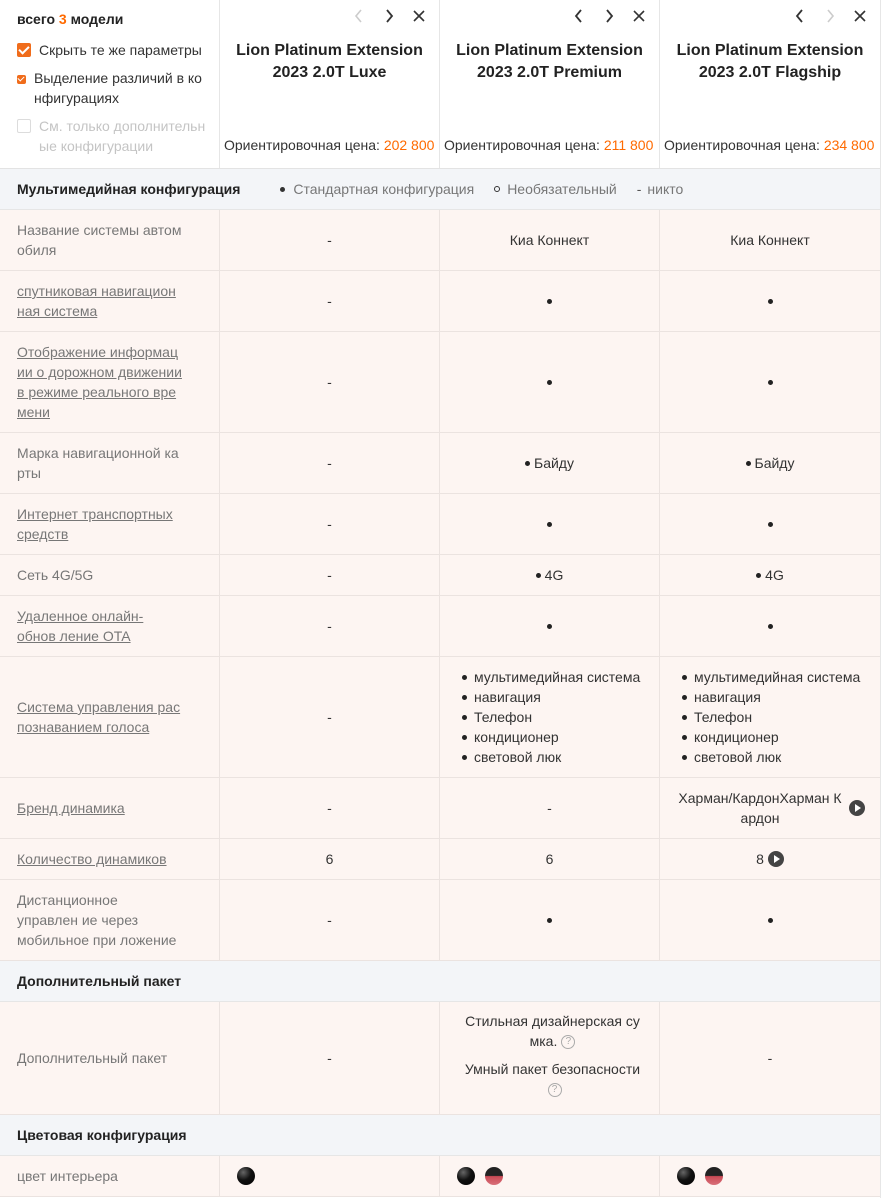 This screenshot has height=1198, width=881. I want to click on table-row: Сеть 4G/5G - 4G 4G, so click(440, 575).